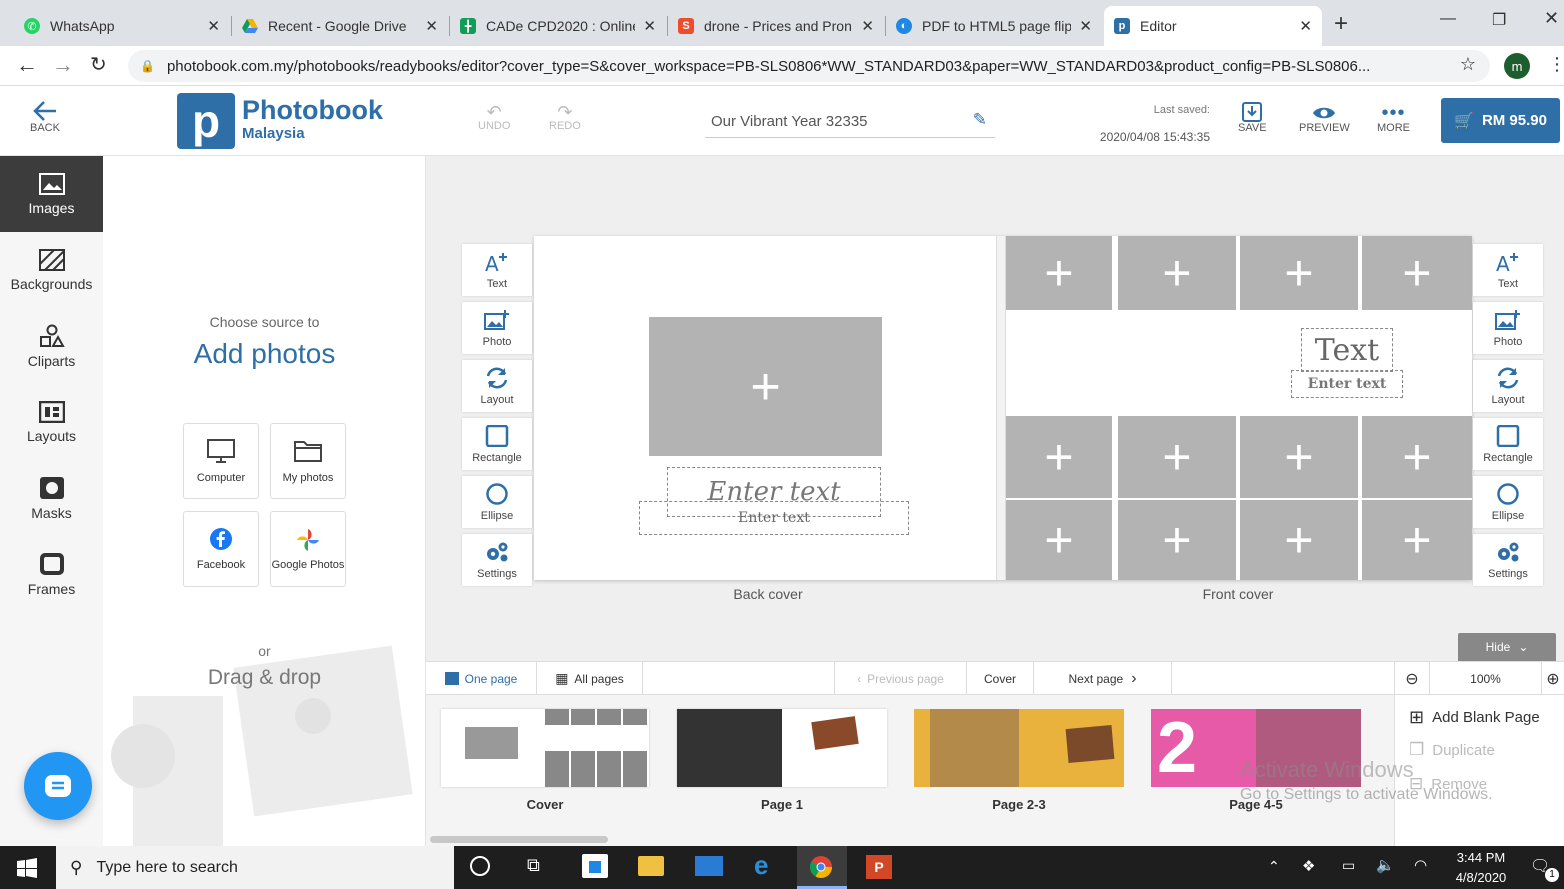  I want to click on next-page-button: Next page ›, so click(1103, 678).